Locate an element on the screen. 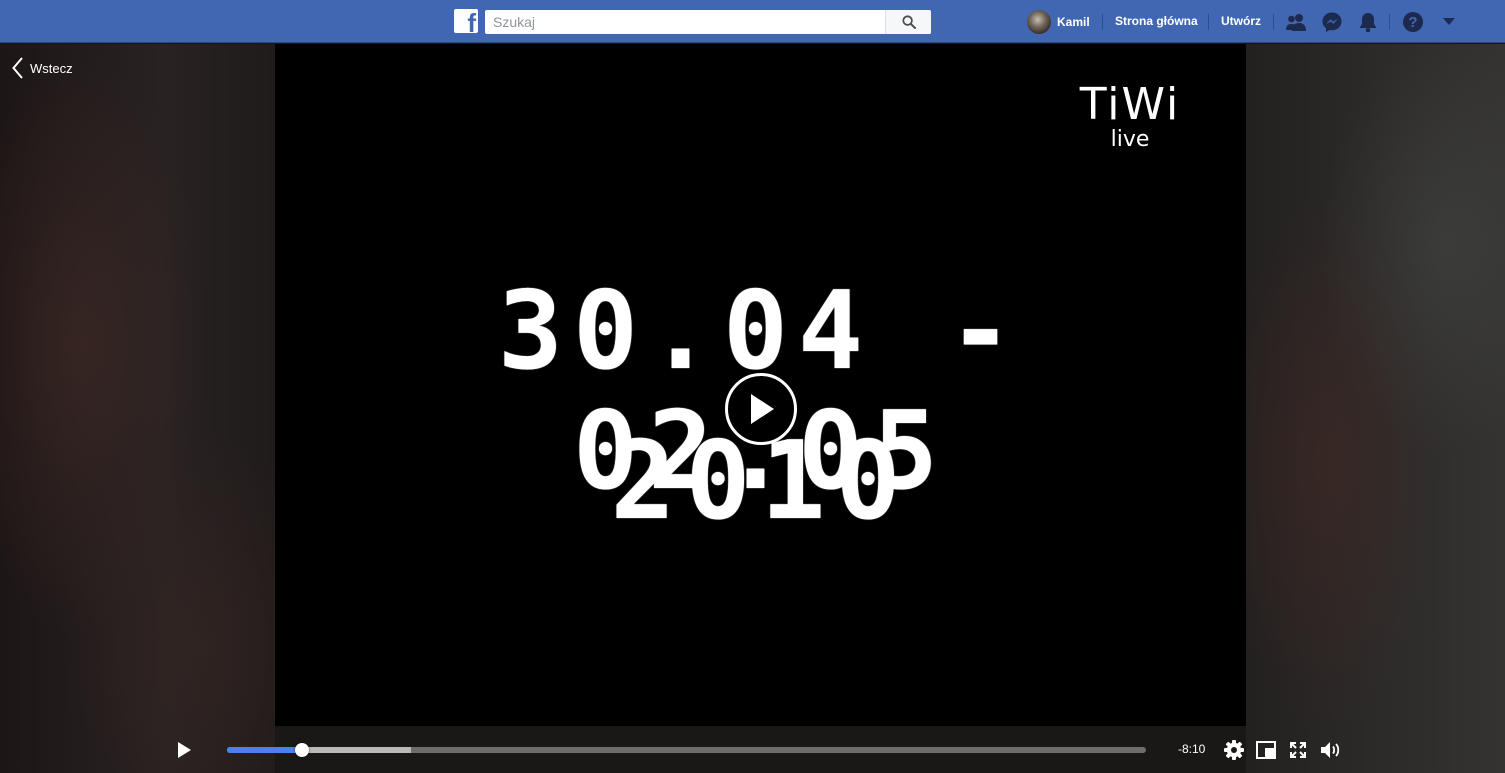 The image size is (1505, 773). chevron-left-icon is located at coordinates (17, 68).